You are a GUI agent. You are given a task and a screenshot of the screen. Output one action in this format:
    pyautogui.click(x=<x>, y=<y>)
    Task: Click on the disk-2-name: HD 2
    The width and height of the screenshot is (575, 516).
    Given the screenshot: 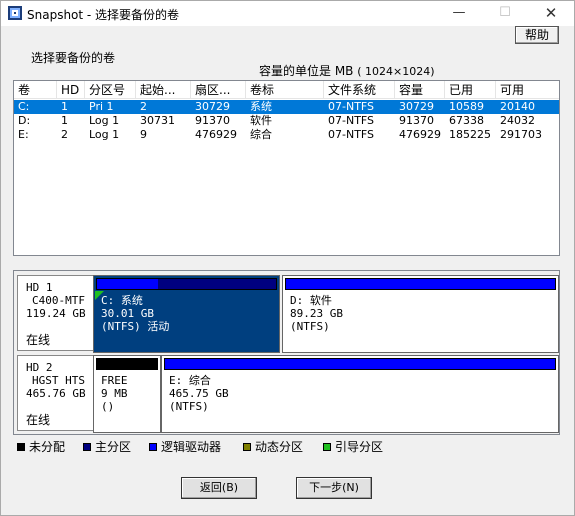 What is the action you would take?
    pyautogui.click(x=39, y=367)
    